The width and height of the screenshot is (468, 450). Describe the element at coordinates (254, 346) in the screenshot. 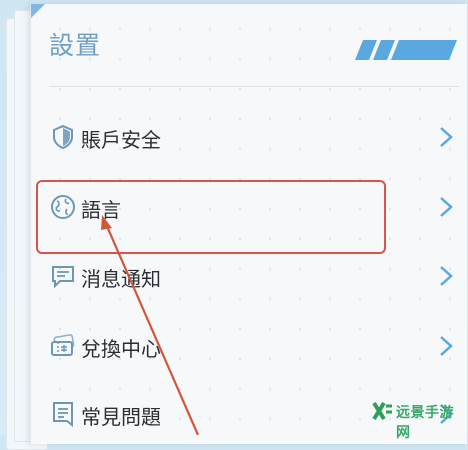

I see `menu-item-redeem-center: 兌換中心` at that location.